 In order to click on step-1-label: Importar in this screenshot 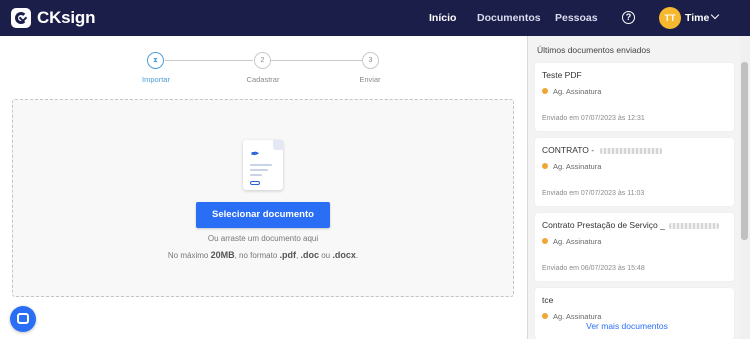, I will do `click(156, 79)`.